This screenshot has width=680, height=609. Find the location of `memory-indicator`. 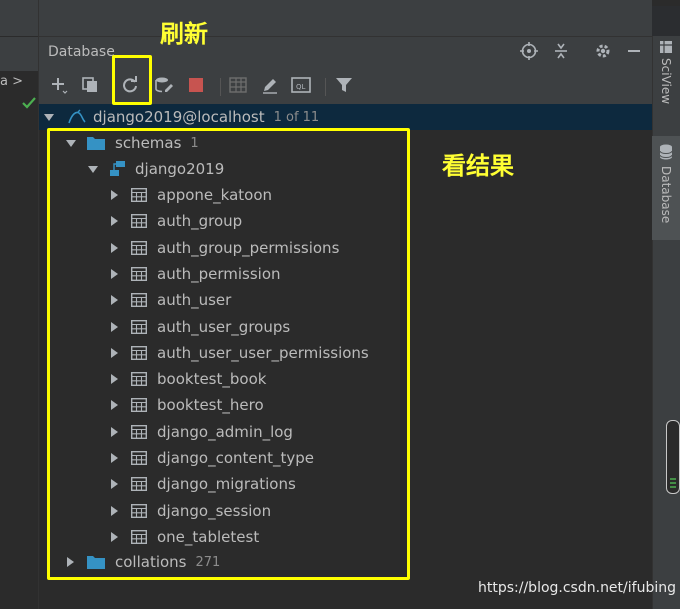

memory-indicator is located at coordinates (673, 457).